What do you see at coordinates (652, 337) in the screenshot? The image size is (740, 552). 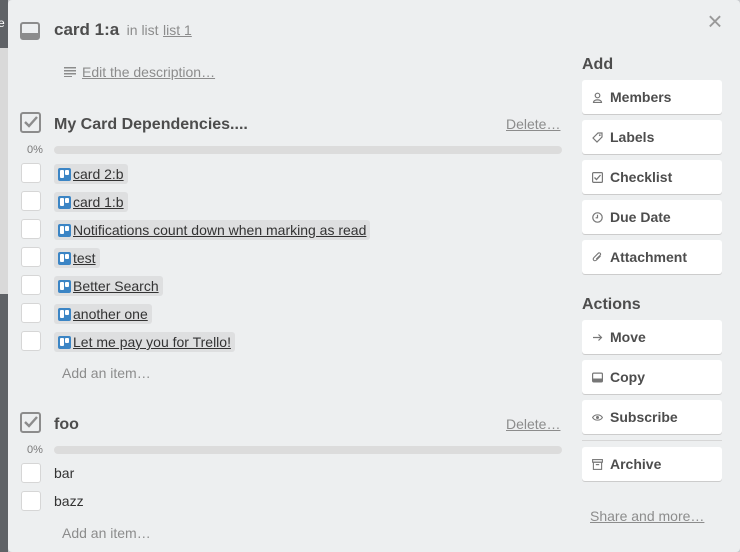 I see `move-button: Move` at bounding box center [652, 337].